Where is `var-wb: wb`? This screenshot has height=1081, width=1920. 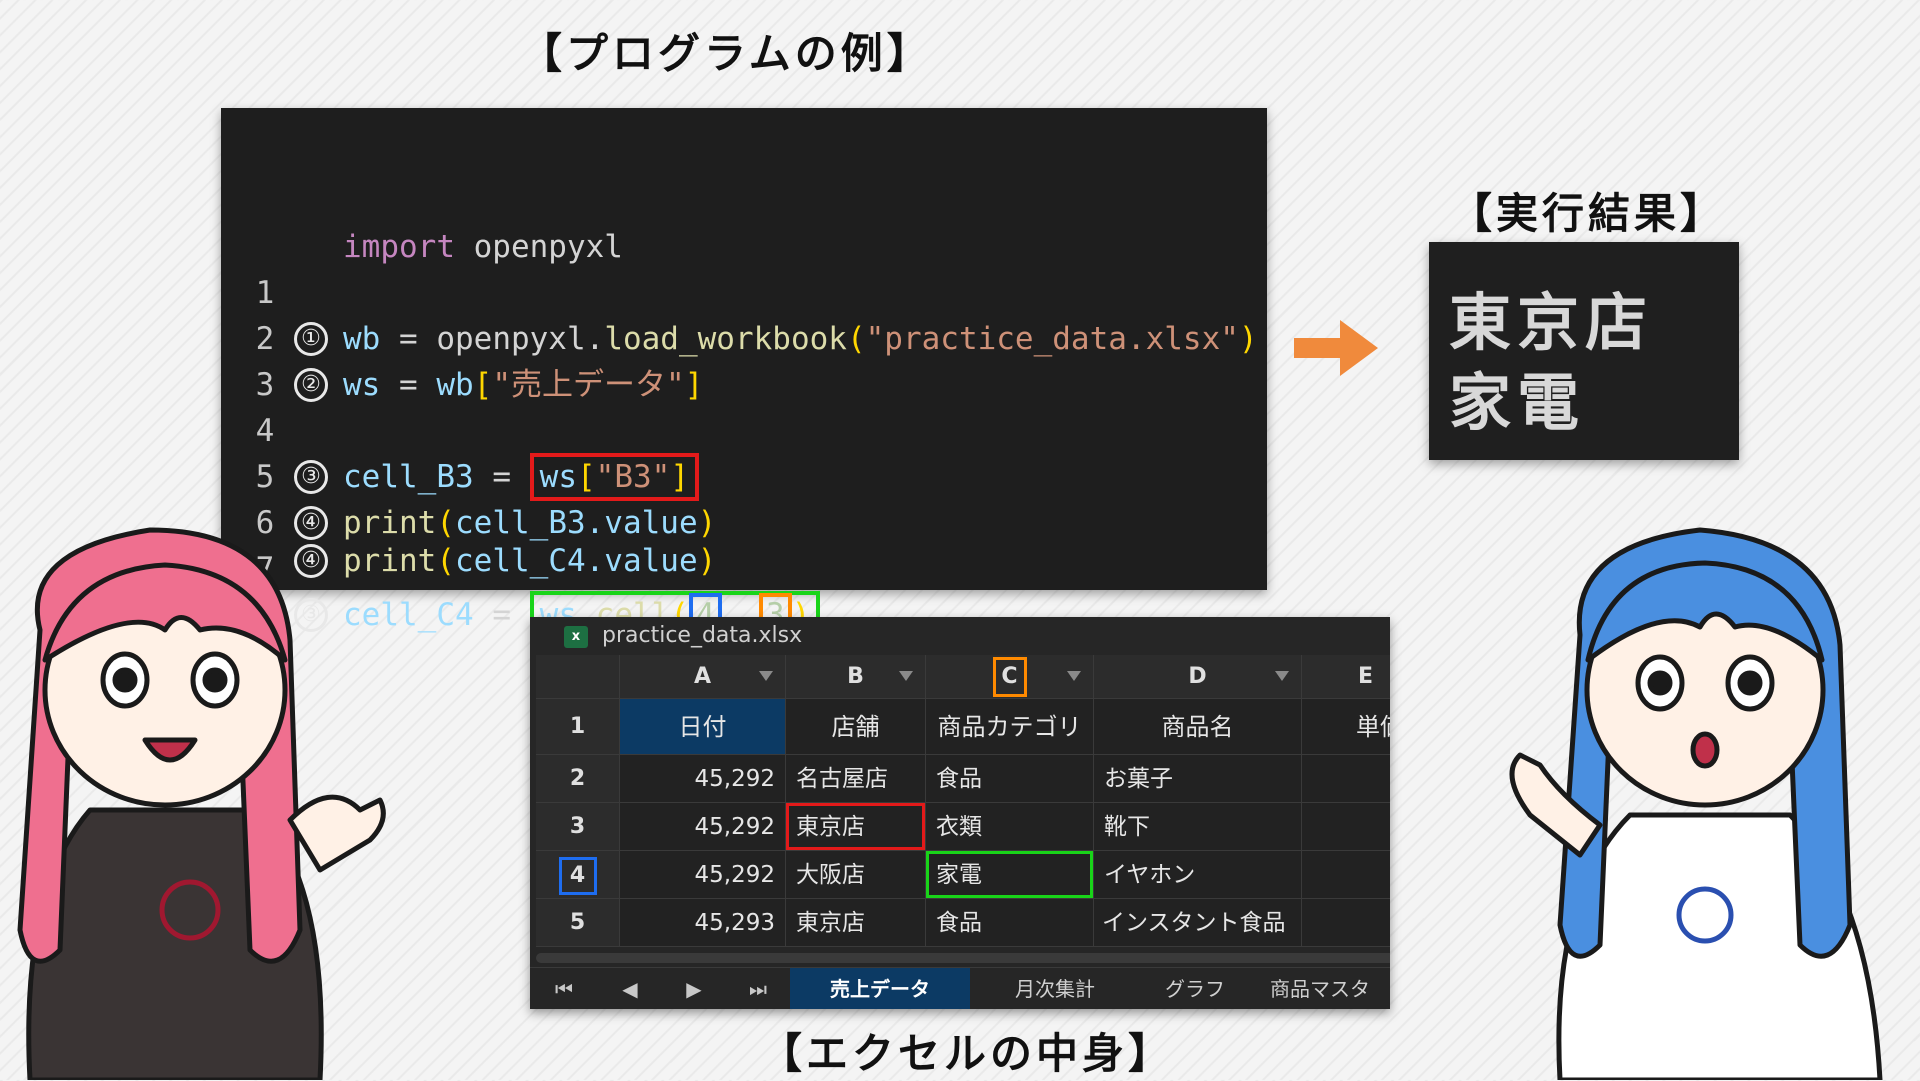
var-wb: wb is located at coordinates (362, 339).